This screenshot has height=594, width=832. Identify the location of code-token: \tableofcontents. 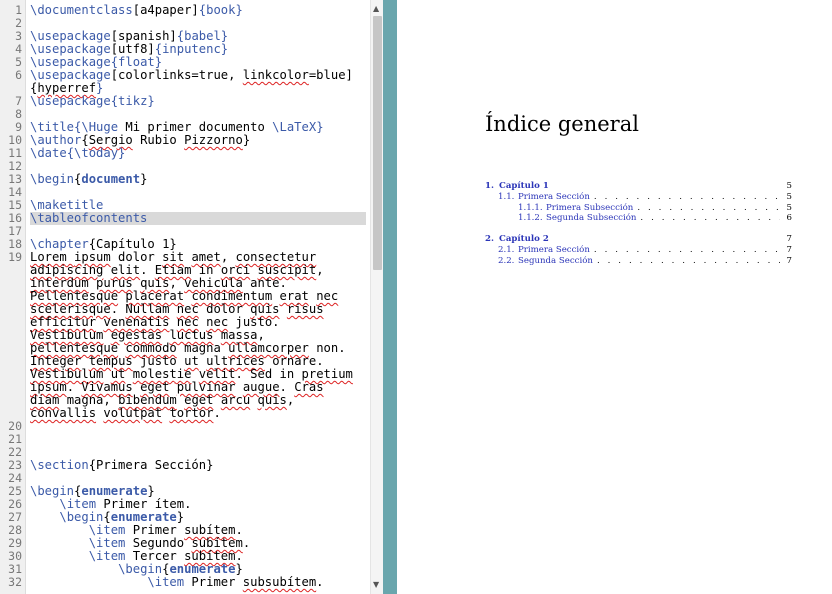
(89, 218).